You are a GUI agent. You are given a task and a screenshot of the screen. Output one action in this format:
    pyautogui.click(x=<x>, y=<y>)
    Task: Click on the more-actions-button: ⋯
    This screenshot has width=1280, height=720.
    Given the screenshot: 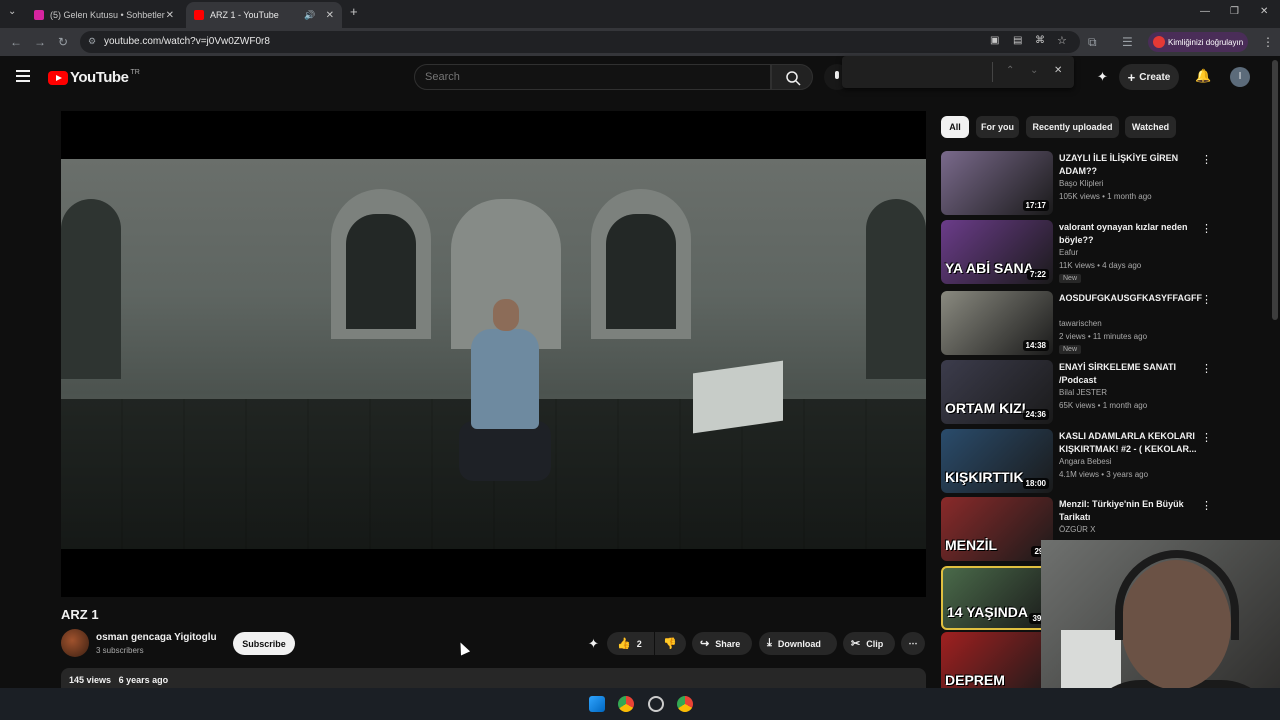 What is the action you would take?
    pyautogui.click(x=913, y=643)
    